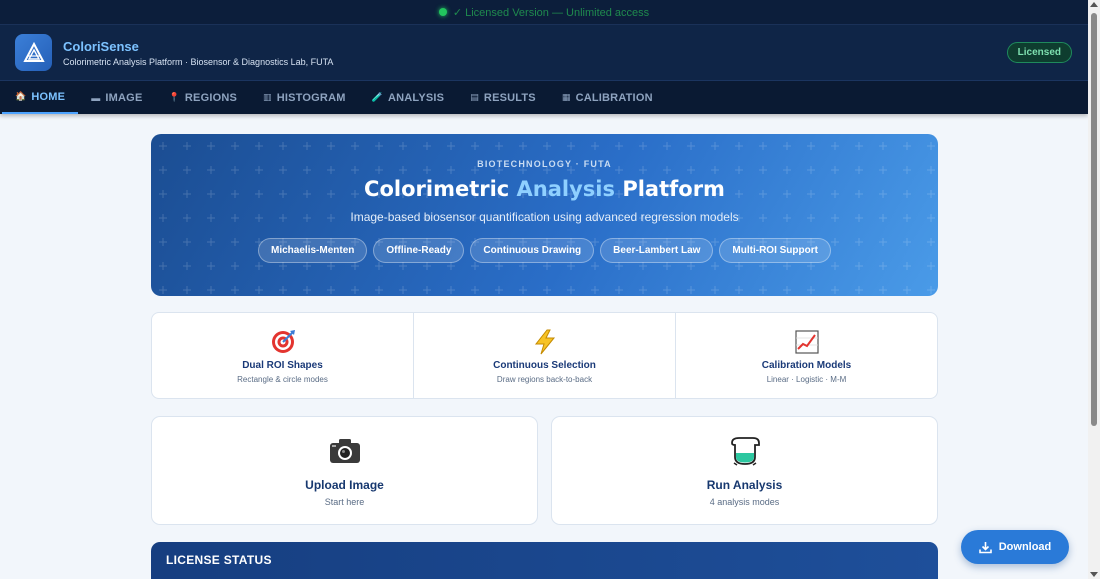 The height and width of the screenshot is (579, 1100). What do you see at coordinates (544, 560) in the screenshot?
I see `license-status-section: LICENSE STATUS` at bounding box center [544, 560].